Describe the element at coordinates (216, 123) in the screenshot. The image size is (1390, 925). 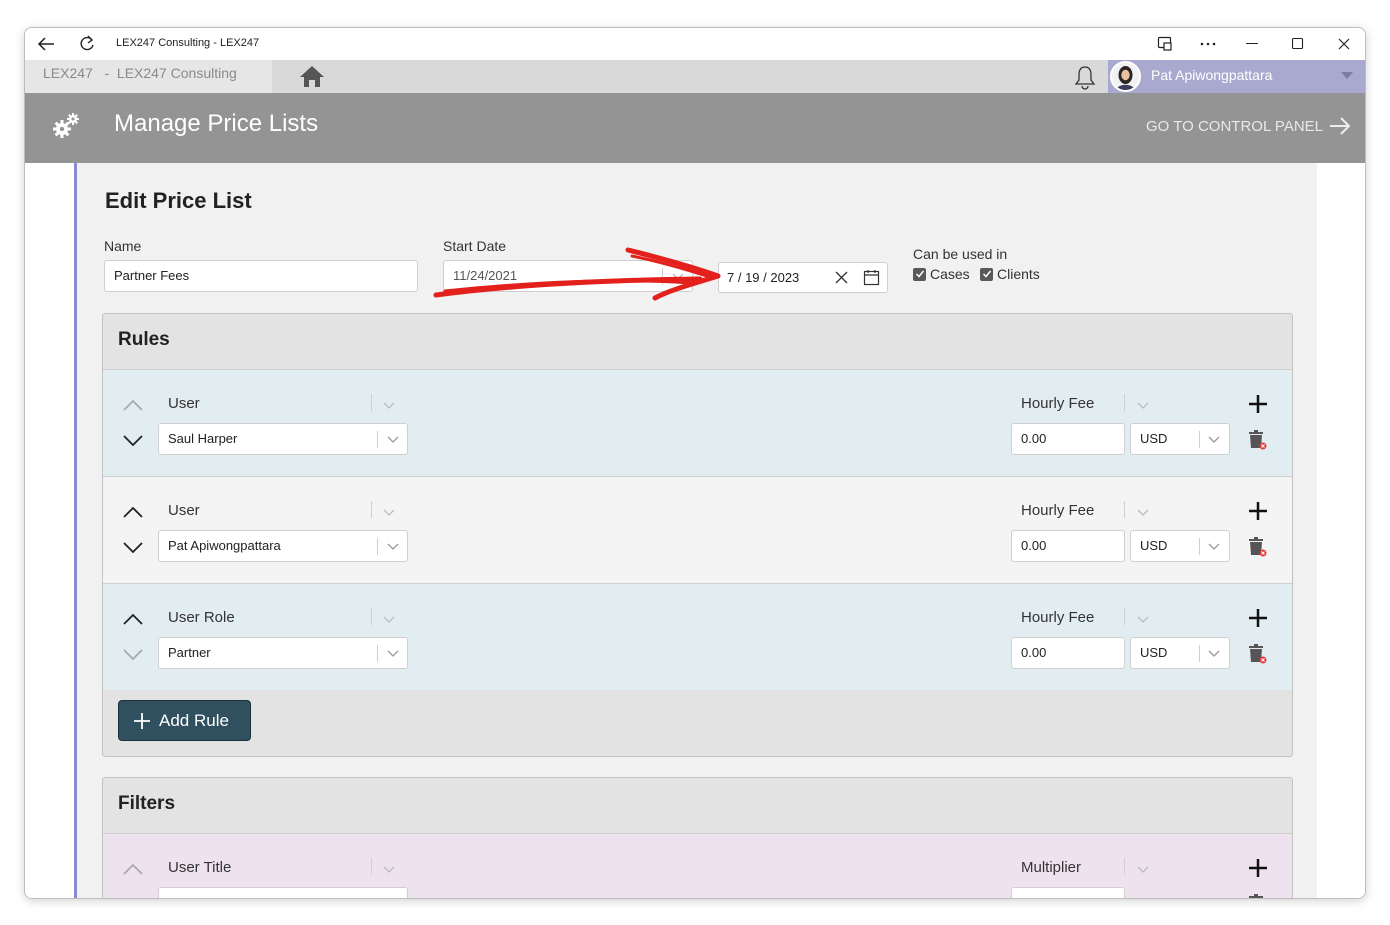
I see `page-title: Manage Price Lists` at that location.